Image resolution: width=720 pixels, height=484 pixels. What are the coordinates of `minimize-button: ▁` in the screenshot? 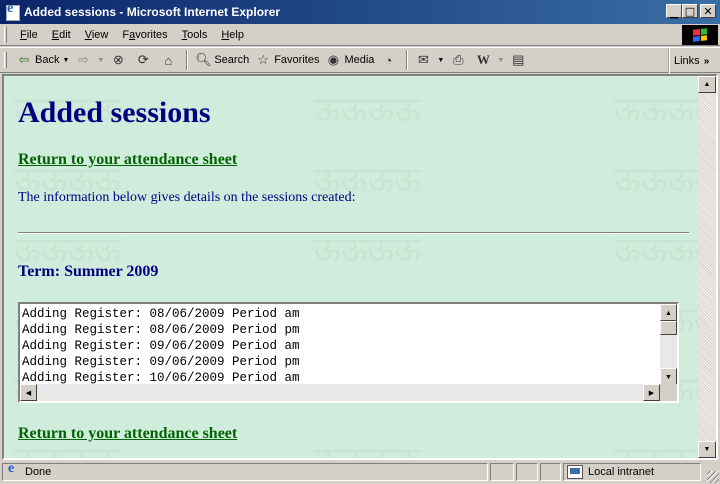 It's located at (674, 11).